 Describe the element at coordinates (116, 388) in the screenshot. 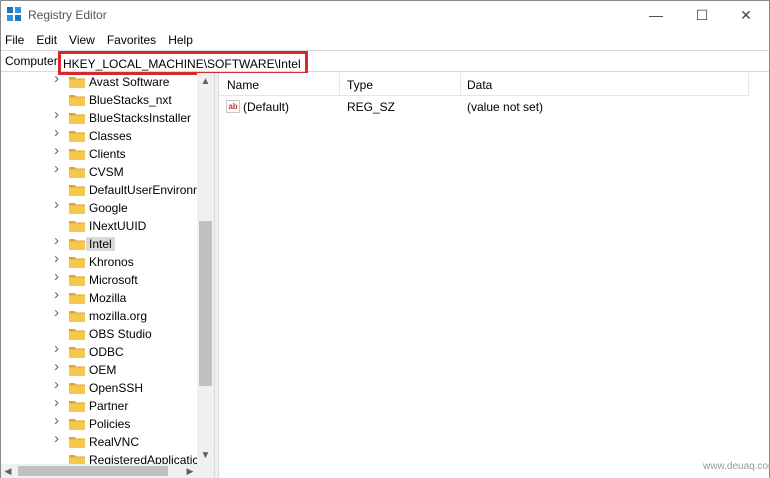

I see `tree-item-label: OpenSSH` at that location.